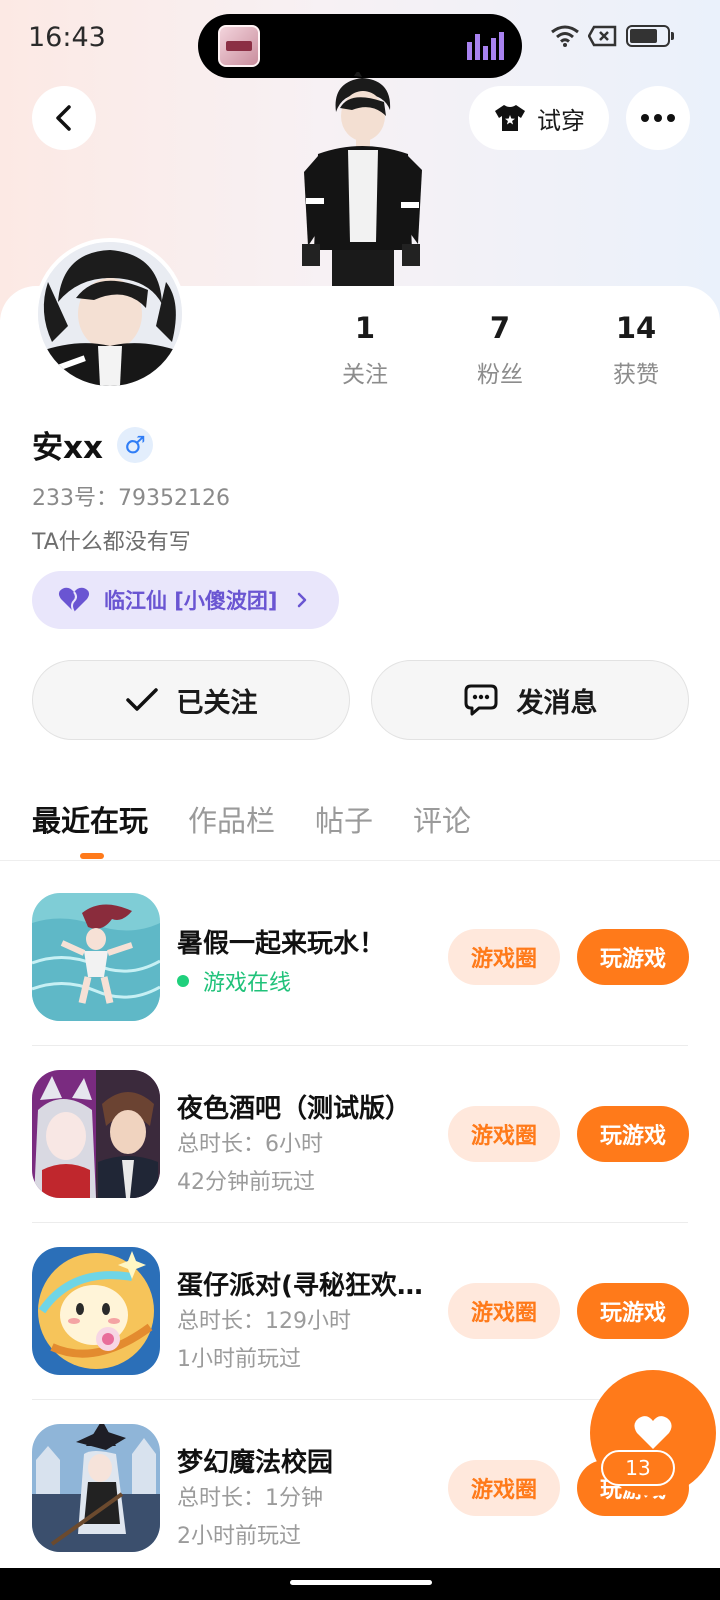  Describe the element at coordinates (365, 375) in the screenshot. I see `following-label: 关注` at that location.